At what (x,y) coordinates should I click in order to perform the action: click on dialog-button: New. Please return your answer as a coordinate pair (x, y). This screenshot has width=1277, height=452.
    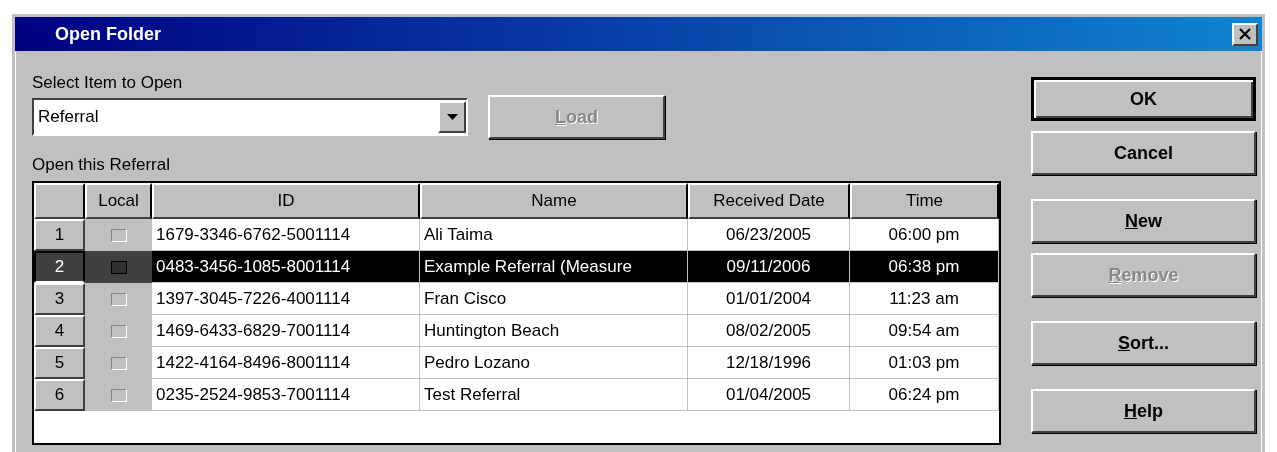
    Looking at the image, I should click on (1143, 221).